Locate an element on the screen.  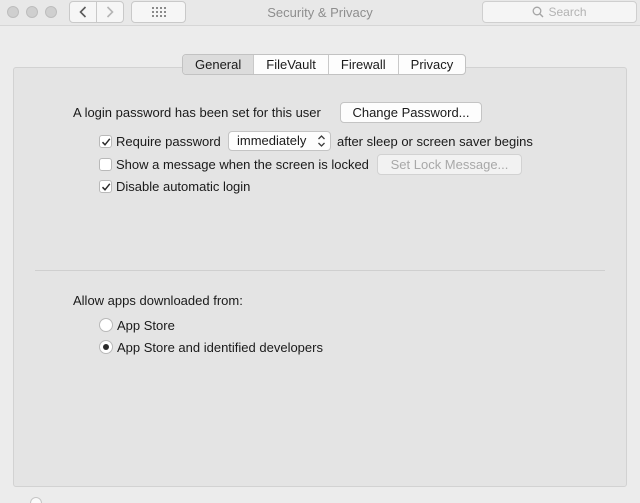
radio-selected-dot is located at coordinates (106, 347).